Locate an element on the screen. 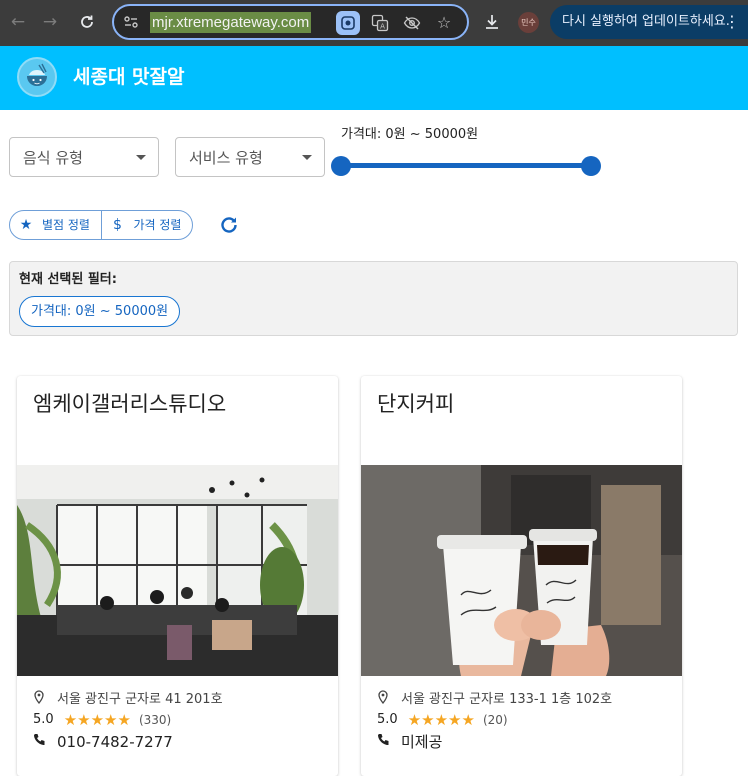 Image resolution: width=748 pixels, height=776 pixels. star-icon: ★ is located at coordinates (26, 225).